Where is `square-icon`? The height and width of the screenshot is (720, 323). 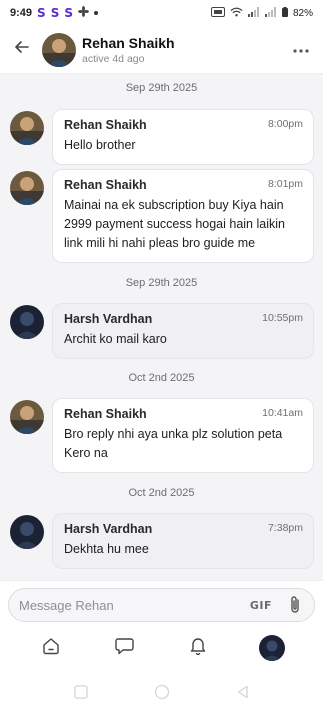 square-icon is located at coordinates (80, 694).